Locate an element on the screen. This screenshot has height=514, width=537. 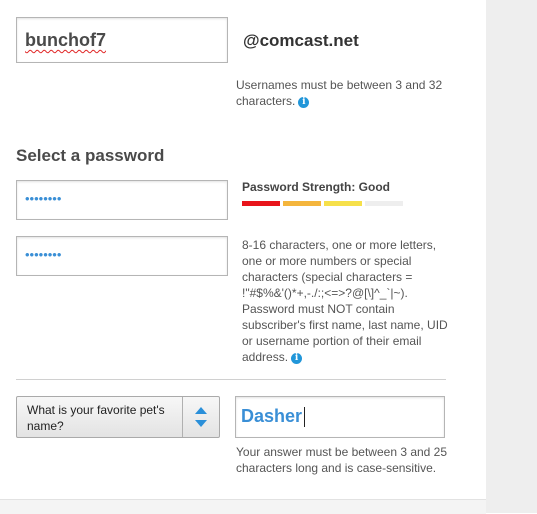
select-divider is located at coordinates (182, 417).